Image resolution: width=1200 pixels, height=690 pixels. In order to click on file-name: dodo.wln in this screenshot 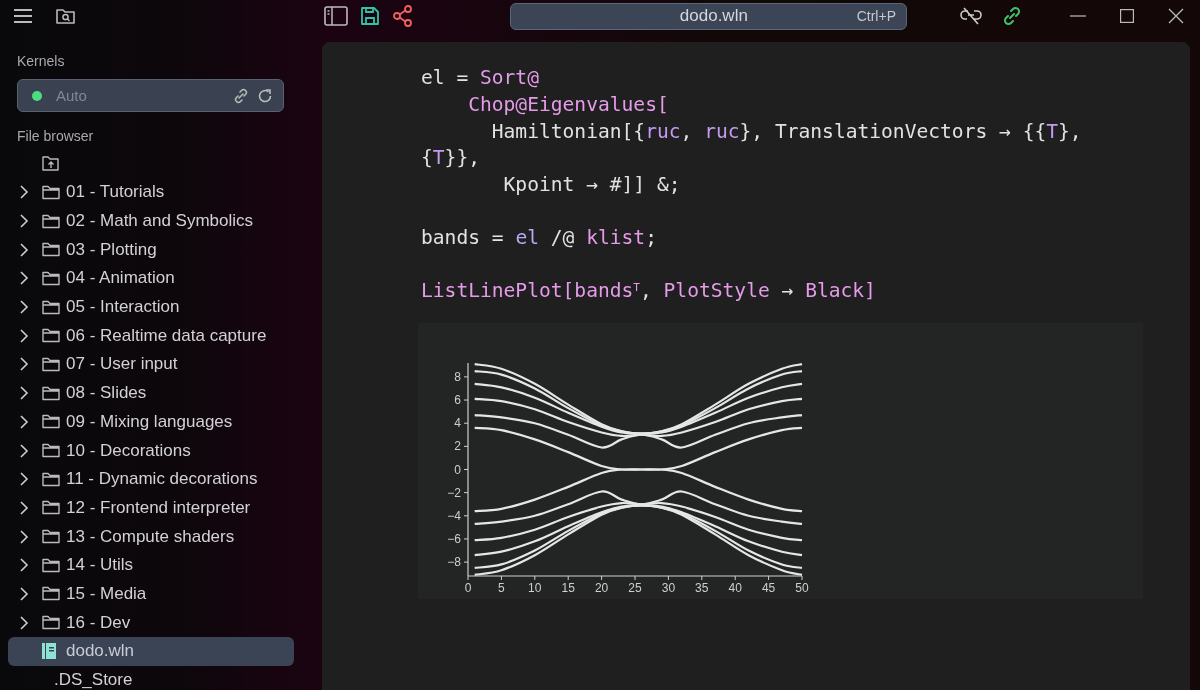, I will do `click(713, 16)`.